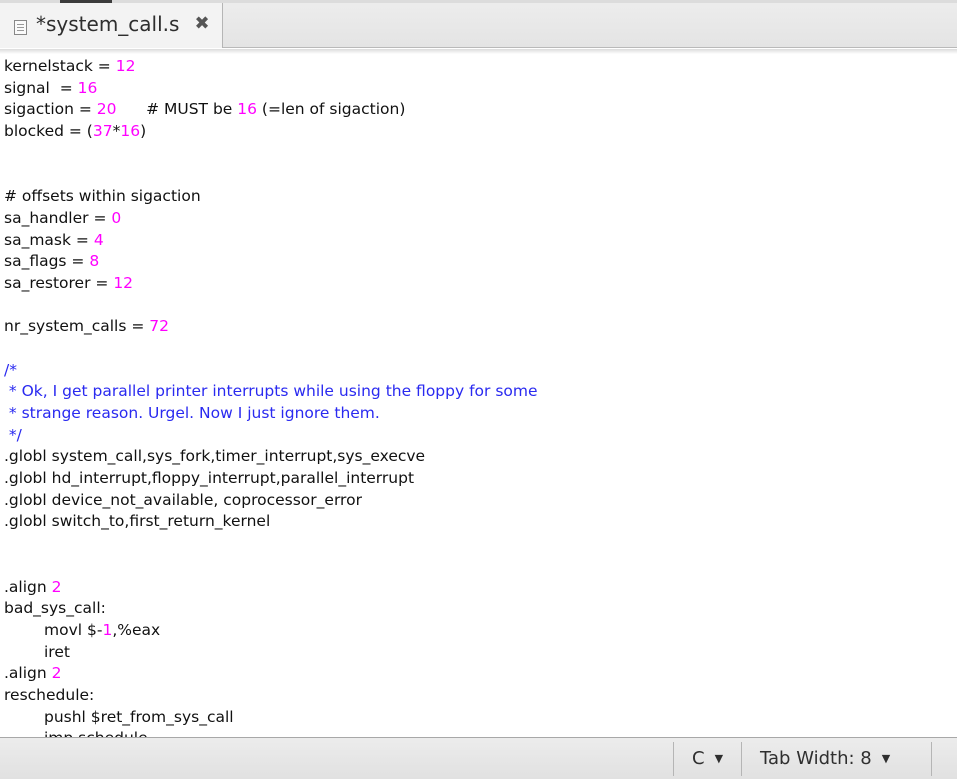 The height and width of the screenshot is (779, 957). Describe the element at coordinates (57, 651) in the screenshot. I see `code-text: iret` at that location.